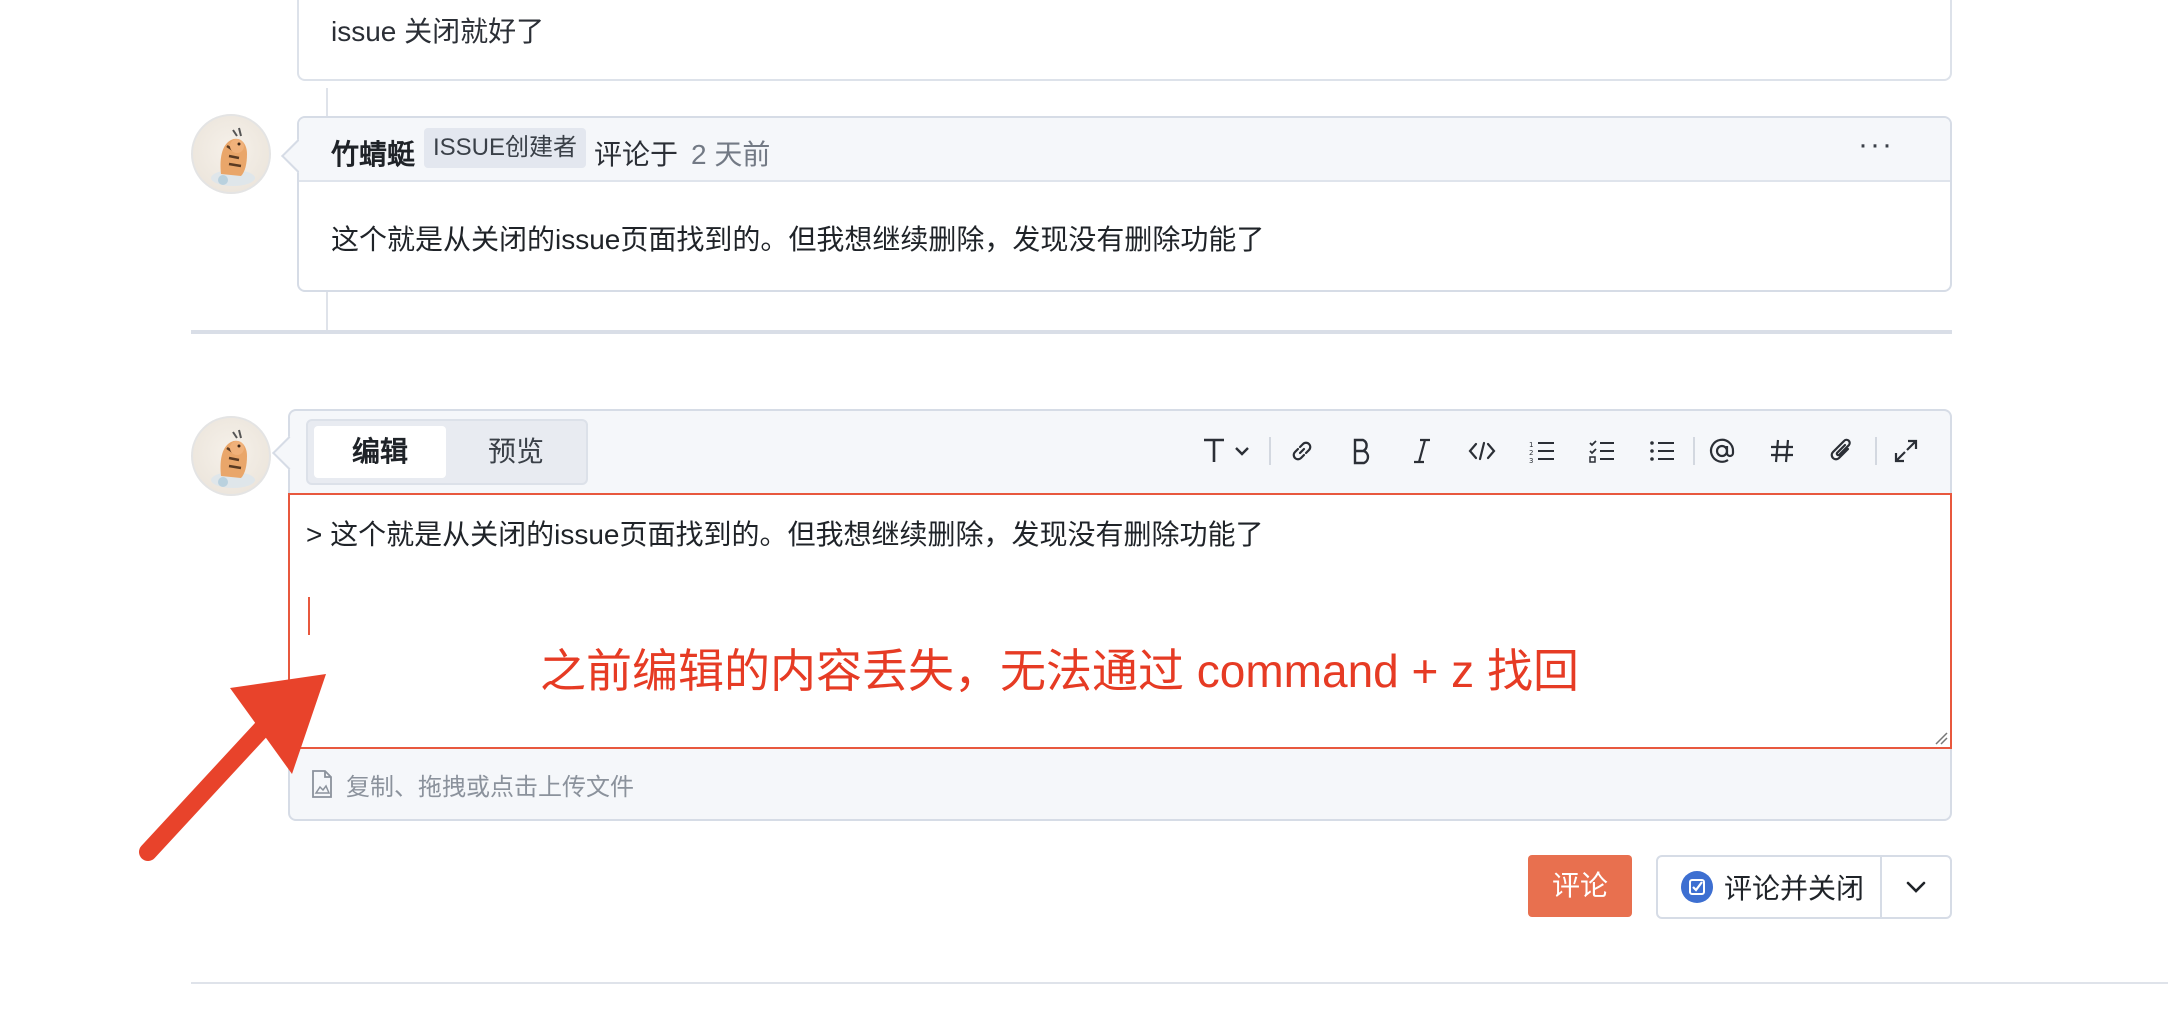 This screenshot has width=2168, height=1024. What do you see at coordinates (1482, 451) in the screenshot?
I see `code-icon` at bounding box center [1482, 451].